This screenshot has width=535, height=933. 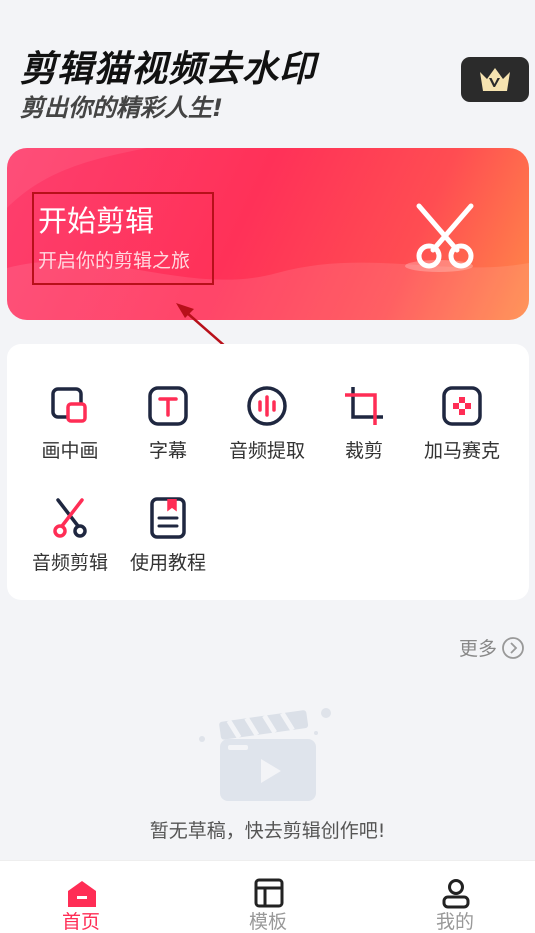 I want to click on mosaic-icon, so click(x=462, y=406).